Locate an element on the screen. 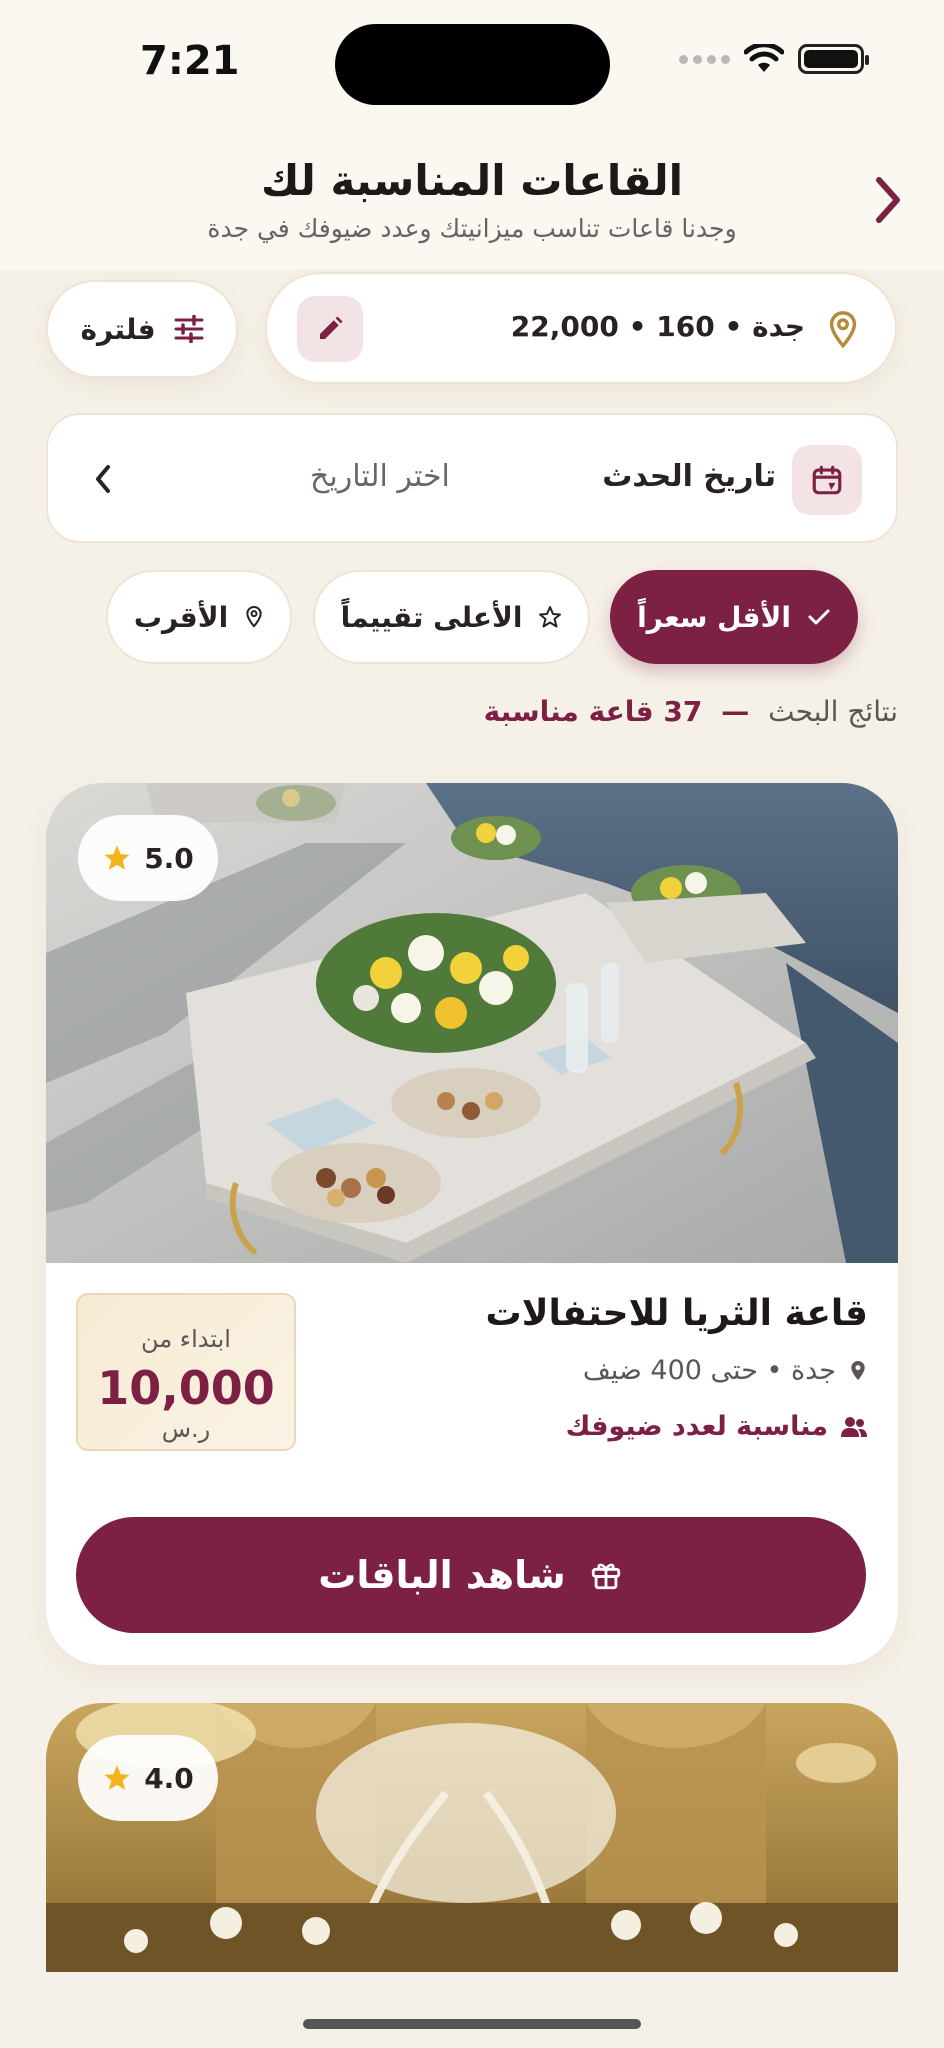 The image size is (944, 2048). sliders-icon is located at coordinates (189, 329).